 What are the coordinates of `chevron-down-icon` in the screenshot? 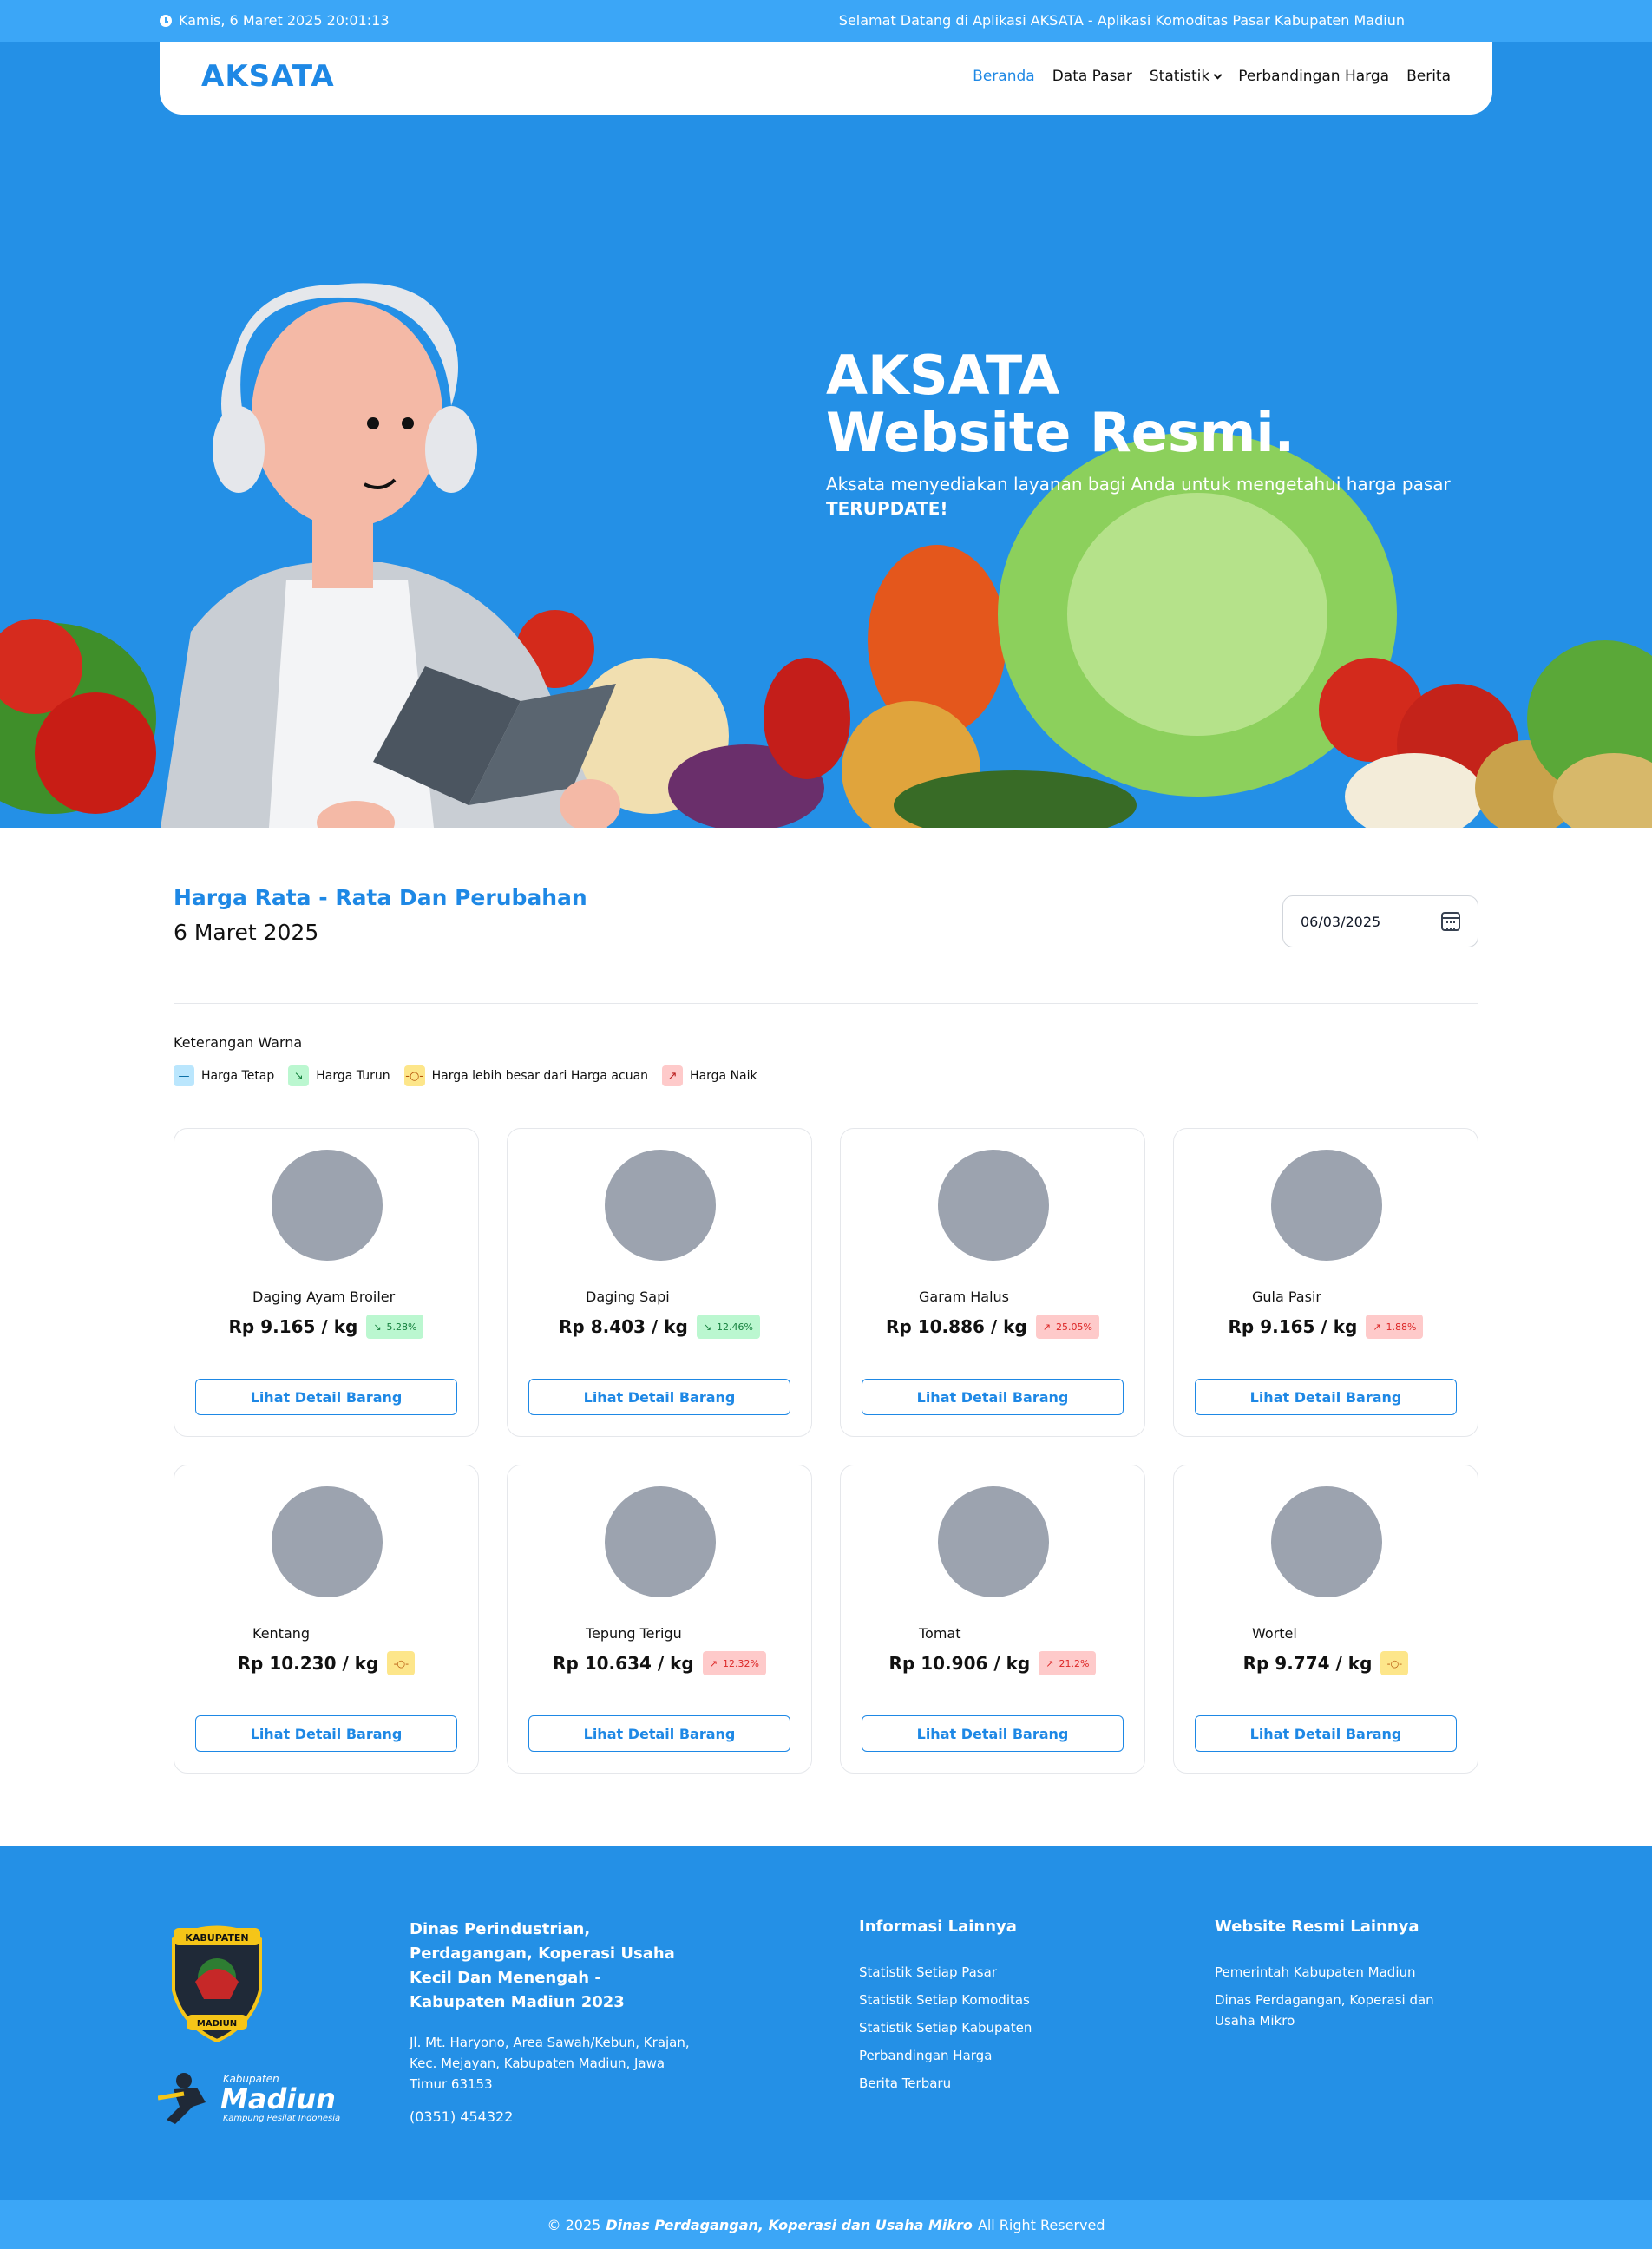 It's located at (1218, 75).